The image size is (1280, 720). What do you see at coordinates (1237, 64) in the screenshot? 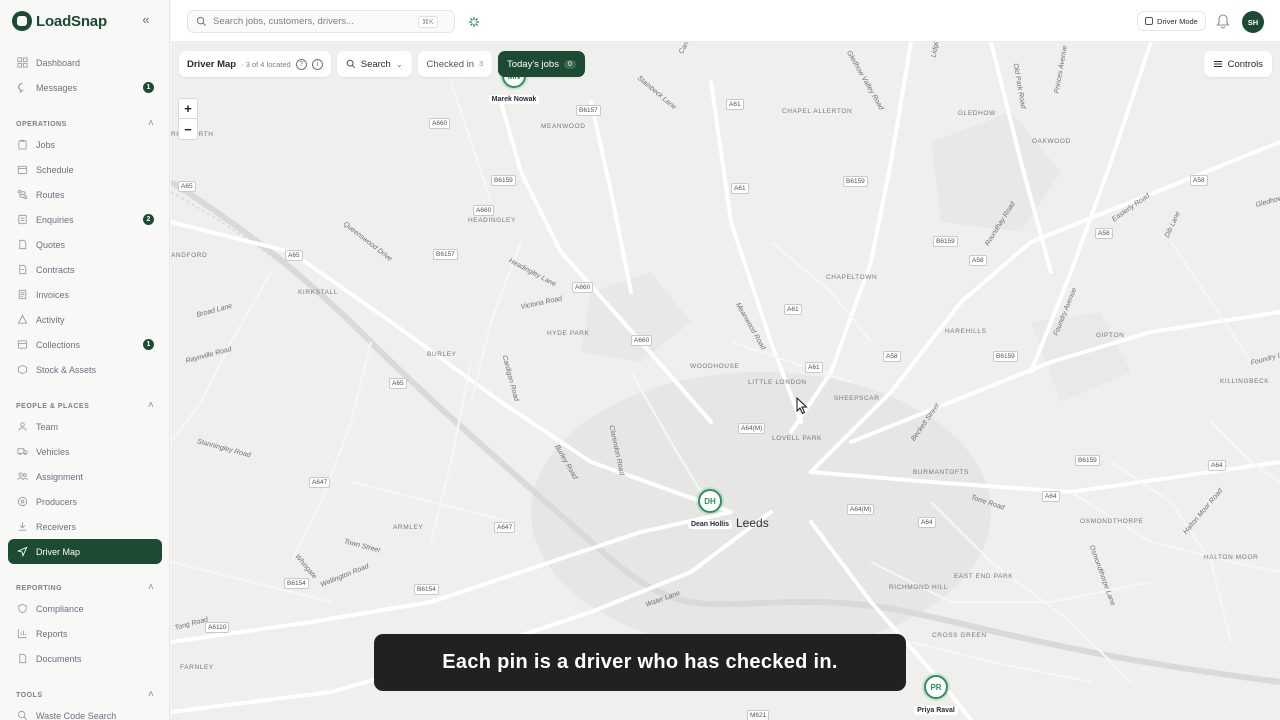
I see `map-controls-button: Controls` at bounding box center [1237, 64].